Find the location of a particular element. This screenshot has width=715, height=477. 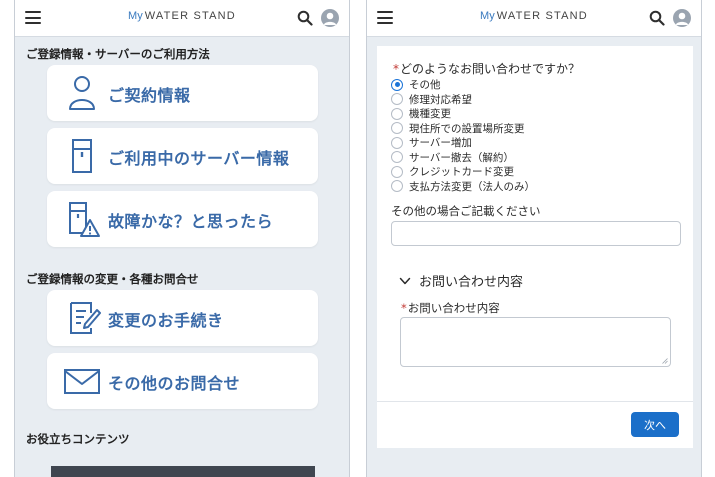

radio-option-relocation: 現住所での設置場所変更 is located at coordinates (458, 128).